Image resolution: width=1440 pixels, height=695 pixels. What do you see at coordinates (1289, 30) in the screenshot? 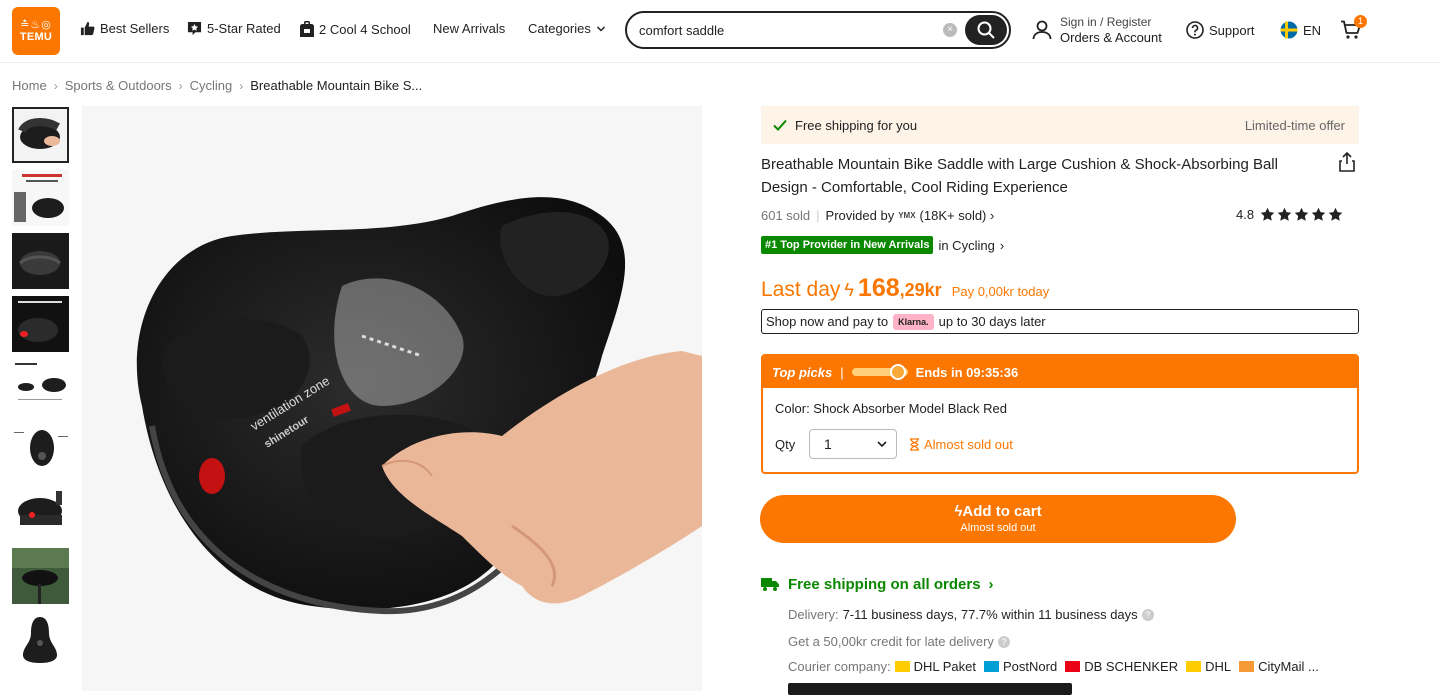
I see `sweden-flag-icon` at bounding box center [1289, 30].